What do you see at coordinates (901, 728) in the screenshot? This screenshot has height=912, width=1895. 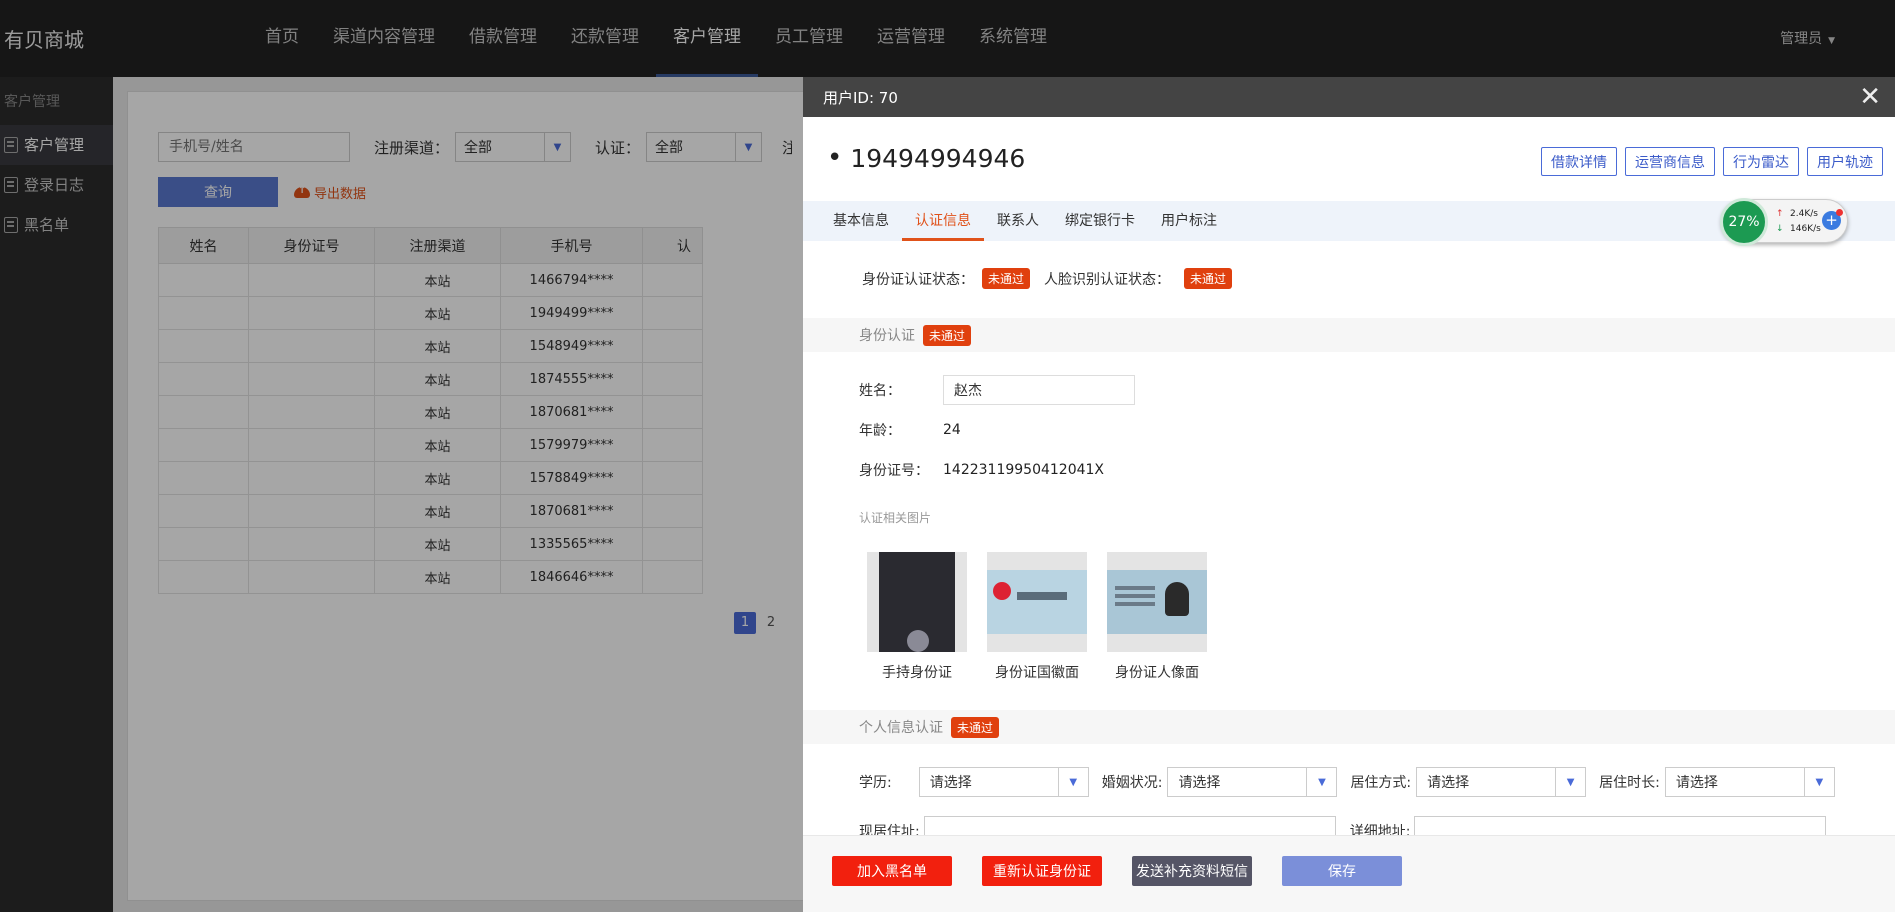 I see `personal-info-section-title: 个人信息认证` at bounding box center [901, 728].